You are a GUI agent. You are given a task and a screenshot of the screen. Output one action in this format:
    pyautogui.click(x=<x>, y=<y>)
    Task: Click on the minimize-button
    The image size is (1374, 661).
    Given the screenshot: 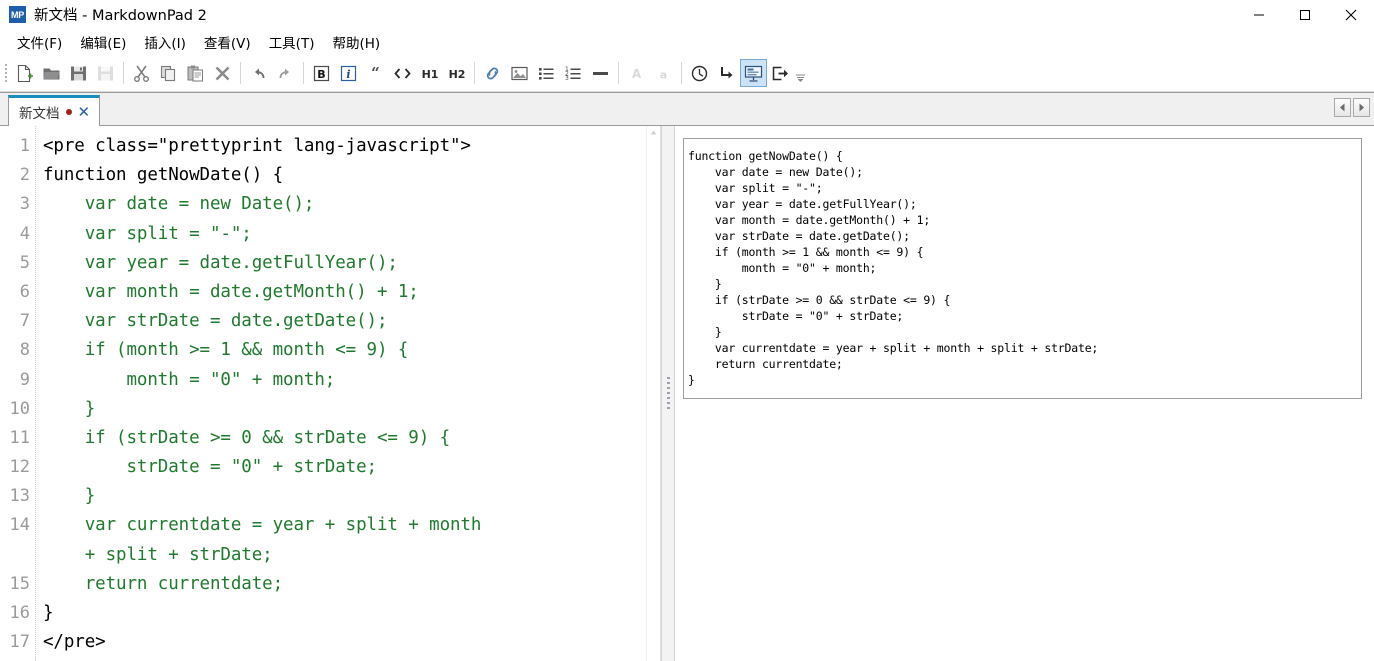 What is the action you would take?
    pyautogui.click(x=1259, y=14)
    